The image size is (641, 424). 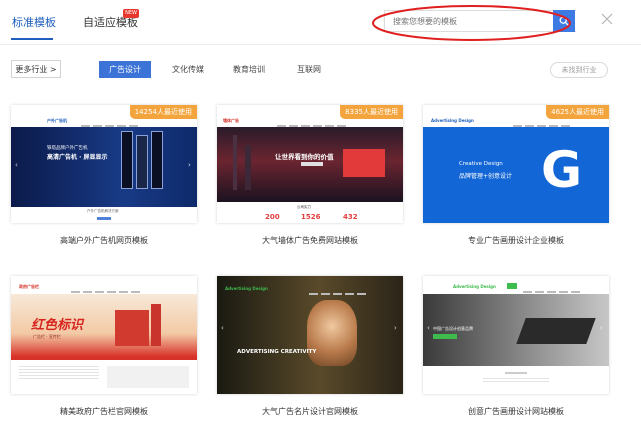 I want to click on preview-hero, so click(x=104, y=167).